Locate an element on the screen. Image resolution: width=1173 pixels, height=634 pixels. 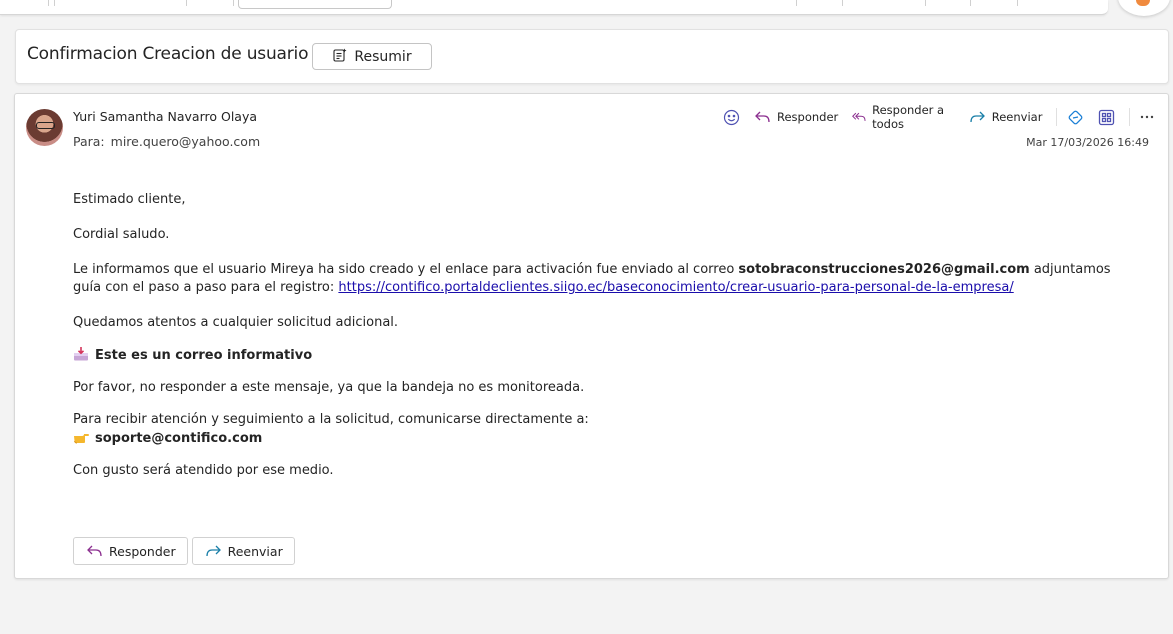
summarize-button: Resumir is located at coordinates (372, 56).